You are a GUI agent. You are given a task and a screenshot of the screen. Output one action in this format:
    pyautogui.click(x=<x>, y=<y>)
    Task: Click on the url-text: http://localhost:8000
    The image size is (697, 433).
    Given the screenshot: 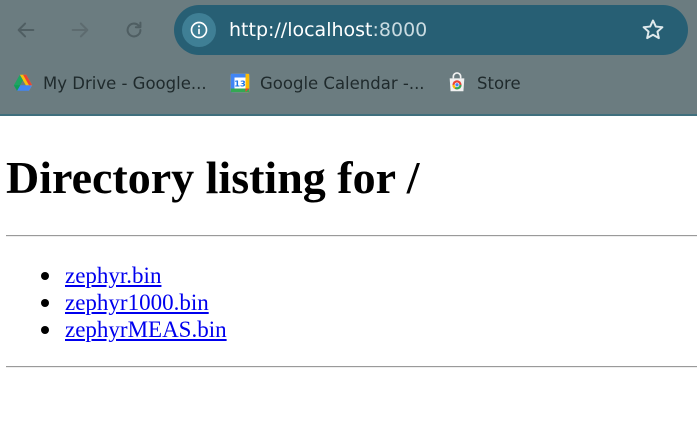 What is the action you would take?
    pyautogui.click(x=328, y=30)
    